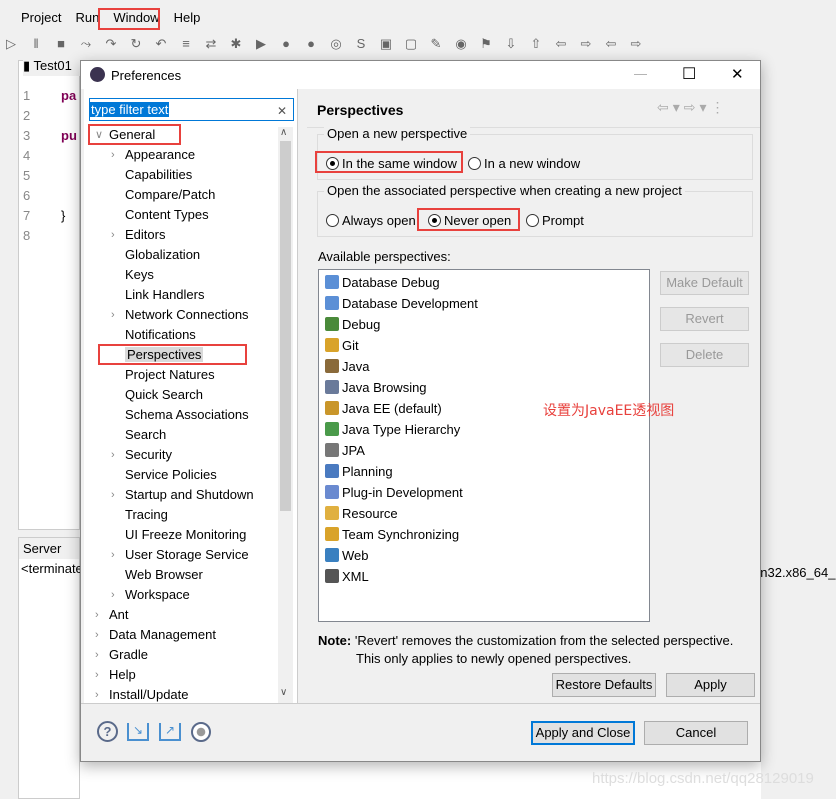 The width and height of the screenshot is (836, 799). What do you see at coordinates (121, 655) in the screenshot?
I see `tree-item-gradle: › Gradle` at bounding box center [121, 655].